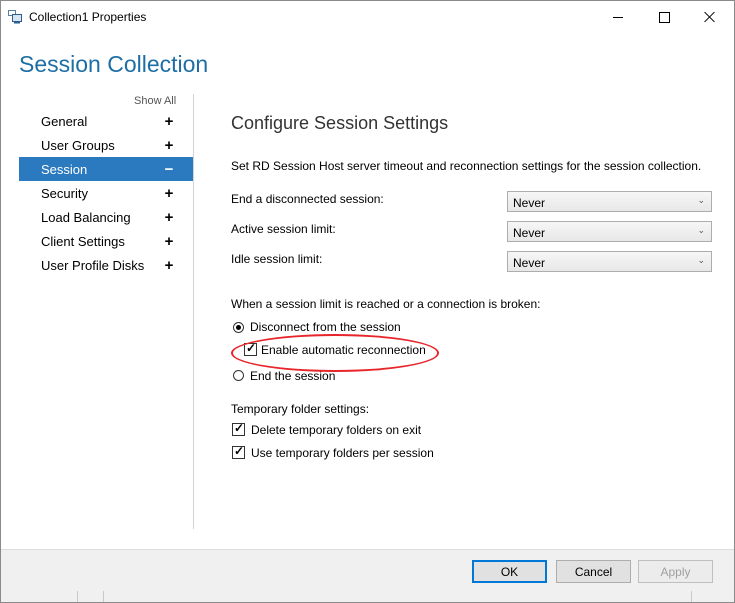 This screenshot has height=603, width=735. Describe the element at coordinates (193, 311) in the screenshot. I see `nav-divider` at that location.